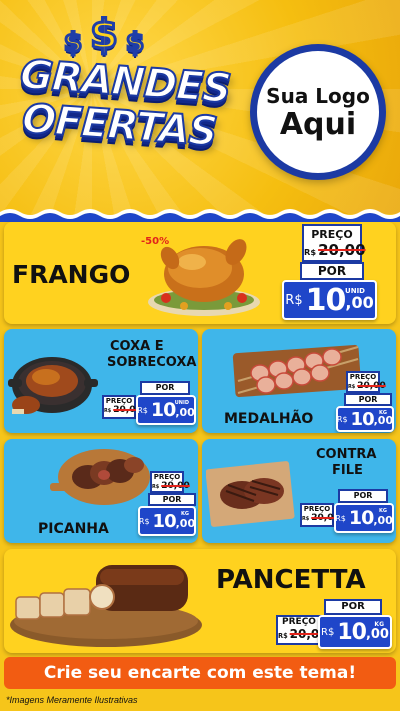 Image resolution: width=400 pixels, height=711 pixels. I want to click on product-name-line-2: FILE, so click(347, 470).